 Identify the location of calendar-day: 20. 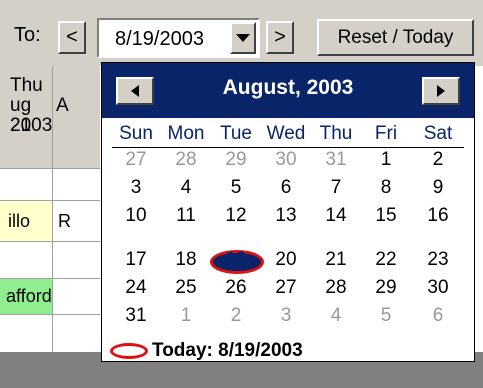
(286, 260).